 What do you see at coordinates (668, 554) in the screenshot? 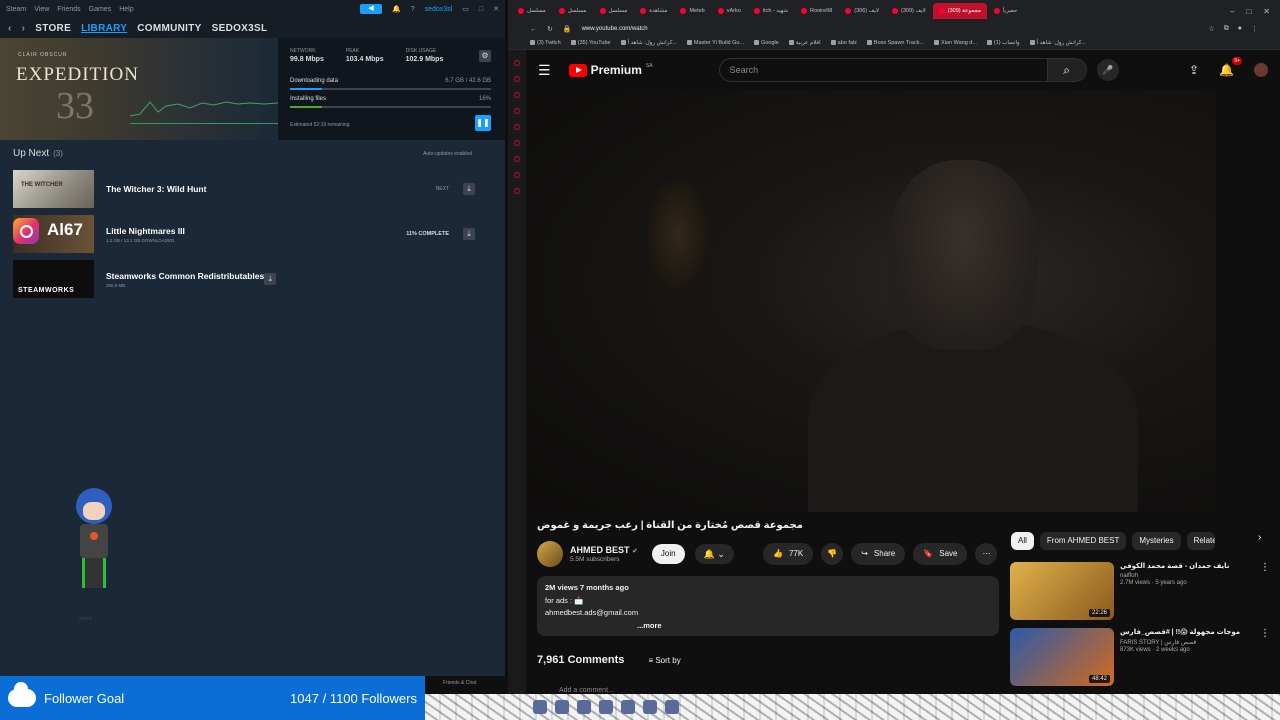
I see `join-button: Join` at bounding box center [668, 554].